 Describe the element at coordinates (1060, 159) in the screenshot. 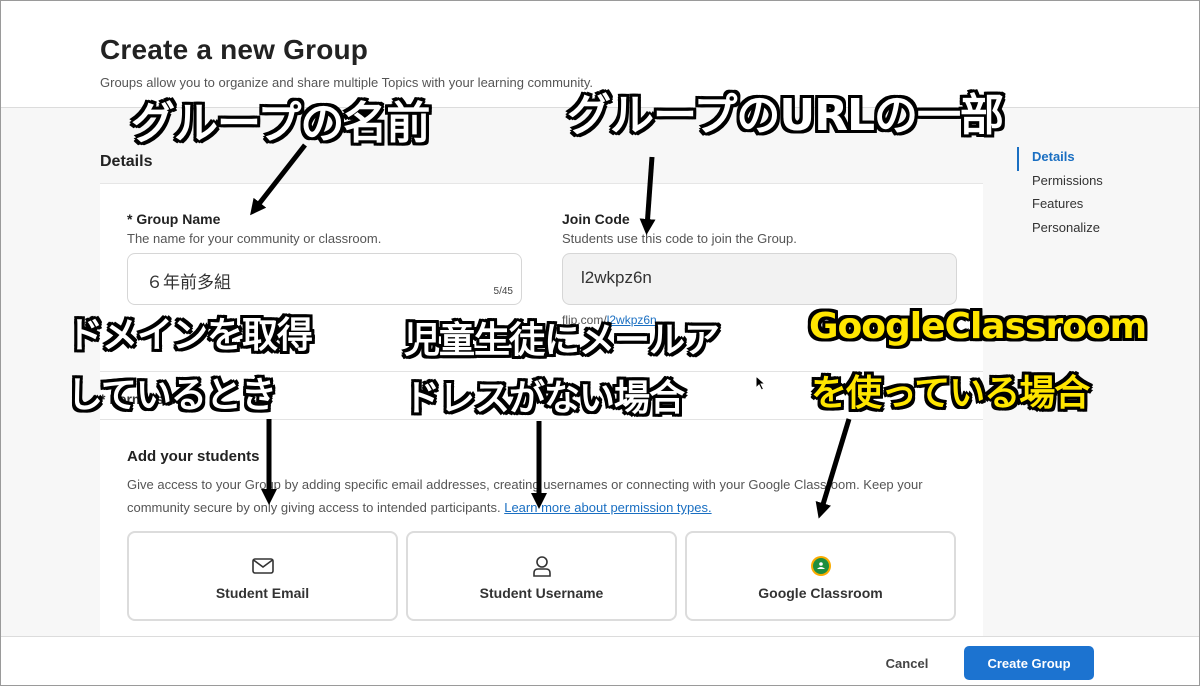

I see `nav-details: Details` at that location.